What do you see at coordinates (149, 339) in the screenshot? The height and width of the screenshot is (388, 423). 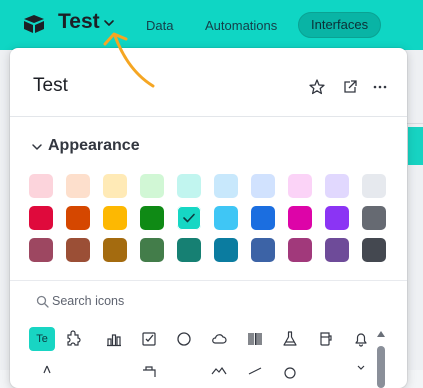 I see `checkbox-icon` at bounding box center [149, 339].